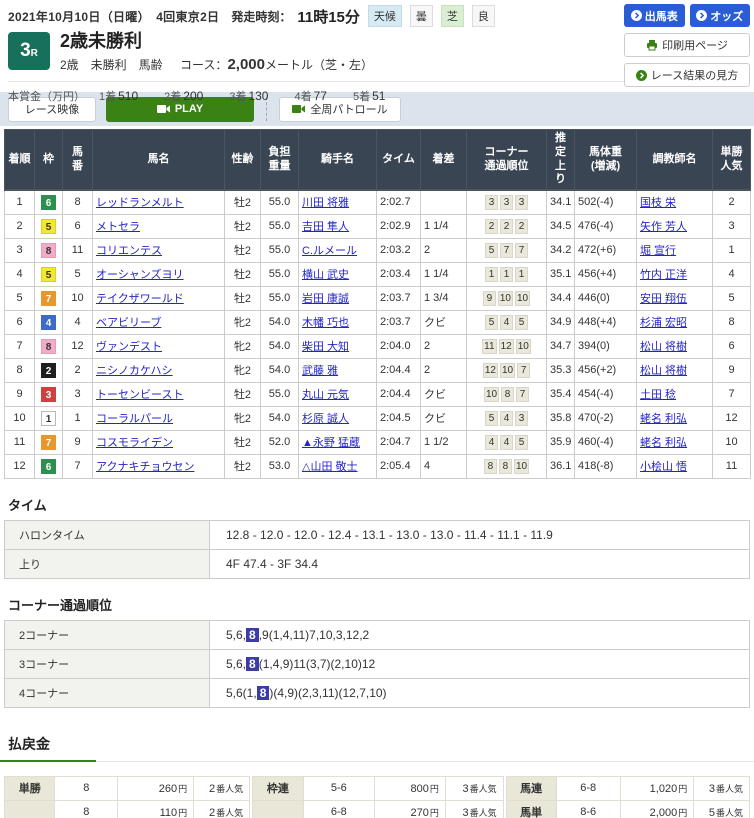 The image size is (754, 818). What do you see at coordinates (134, 371) in the screenshot?
I see `horse-name-link: ニシノカケハシ` at bounding box center [134, 371].